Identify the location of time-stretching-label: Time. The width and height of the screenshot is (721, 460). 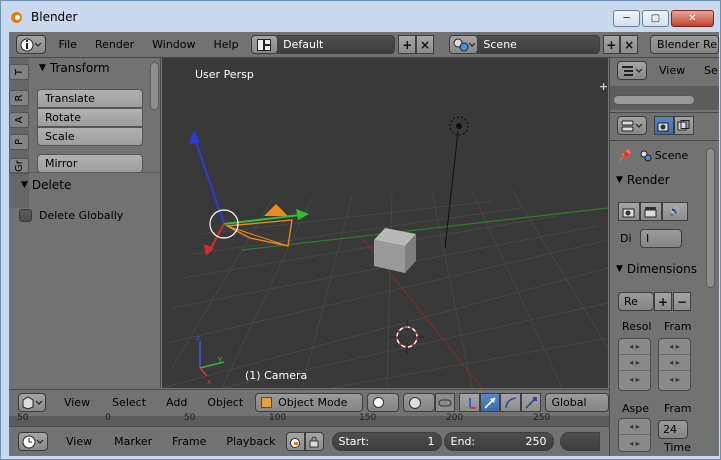
(677, 447).